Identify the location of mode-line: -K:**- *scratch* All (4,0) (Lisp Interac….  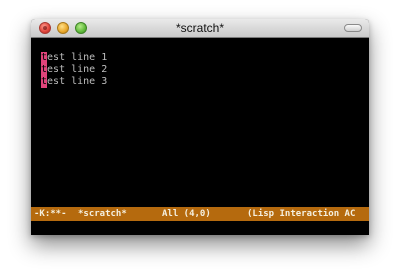
(200, 214).